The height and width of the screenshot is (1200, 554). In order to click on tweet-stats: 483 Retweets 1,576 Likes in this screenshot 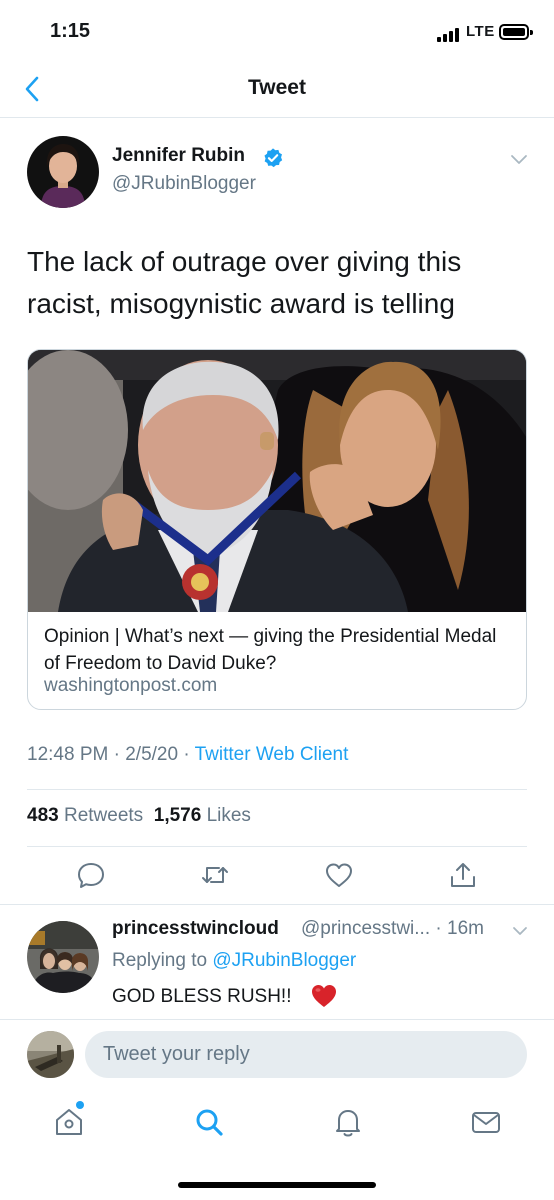, I will do `click(139, 816)`.